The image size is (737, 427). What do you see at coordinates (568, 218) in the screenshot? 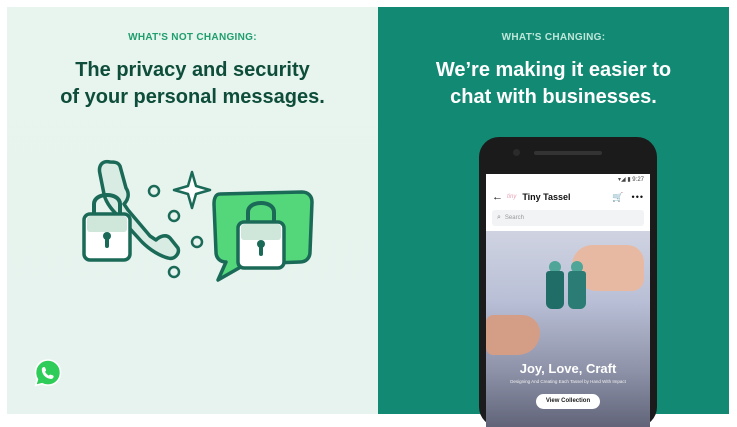
I see `search-input: ⌕ Search` at bounding box center [568, 218].